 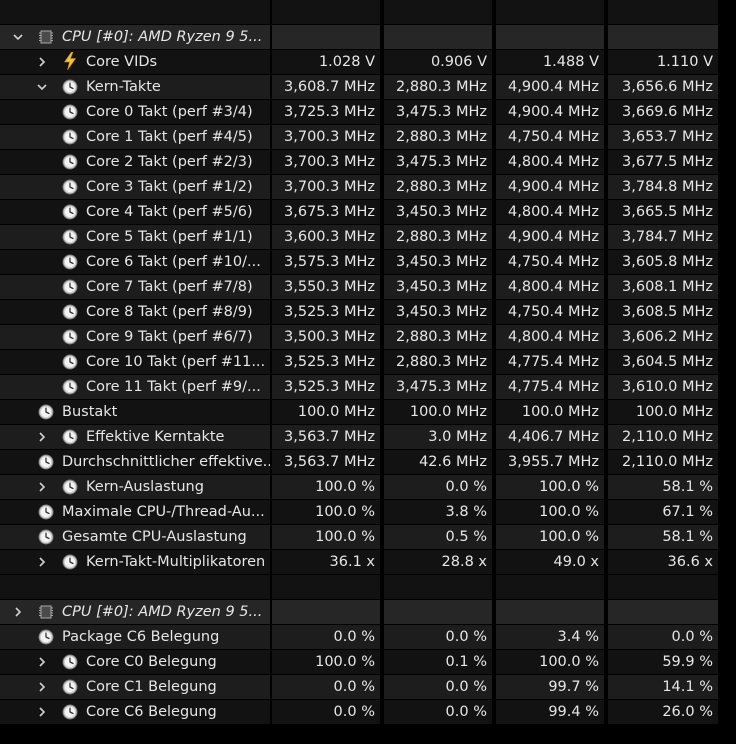 I want to click on average-value-cell: 3,606.2 MHz, so click(x=663, y=337).